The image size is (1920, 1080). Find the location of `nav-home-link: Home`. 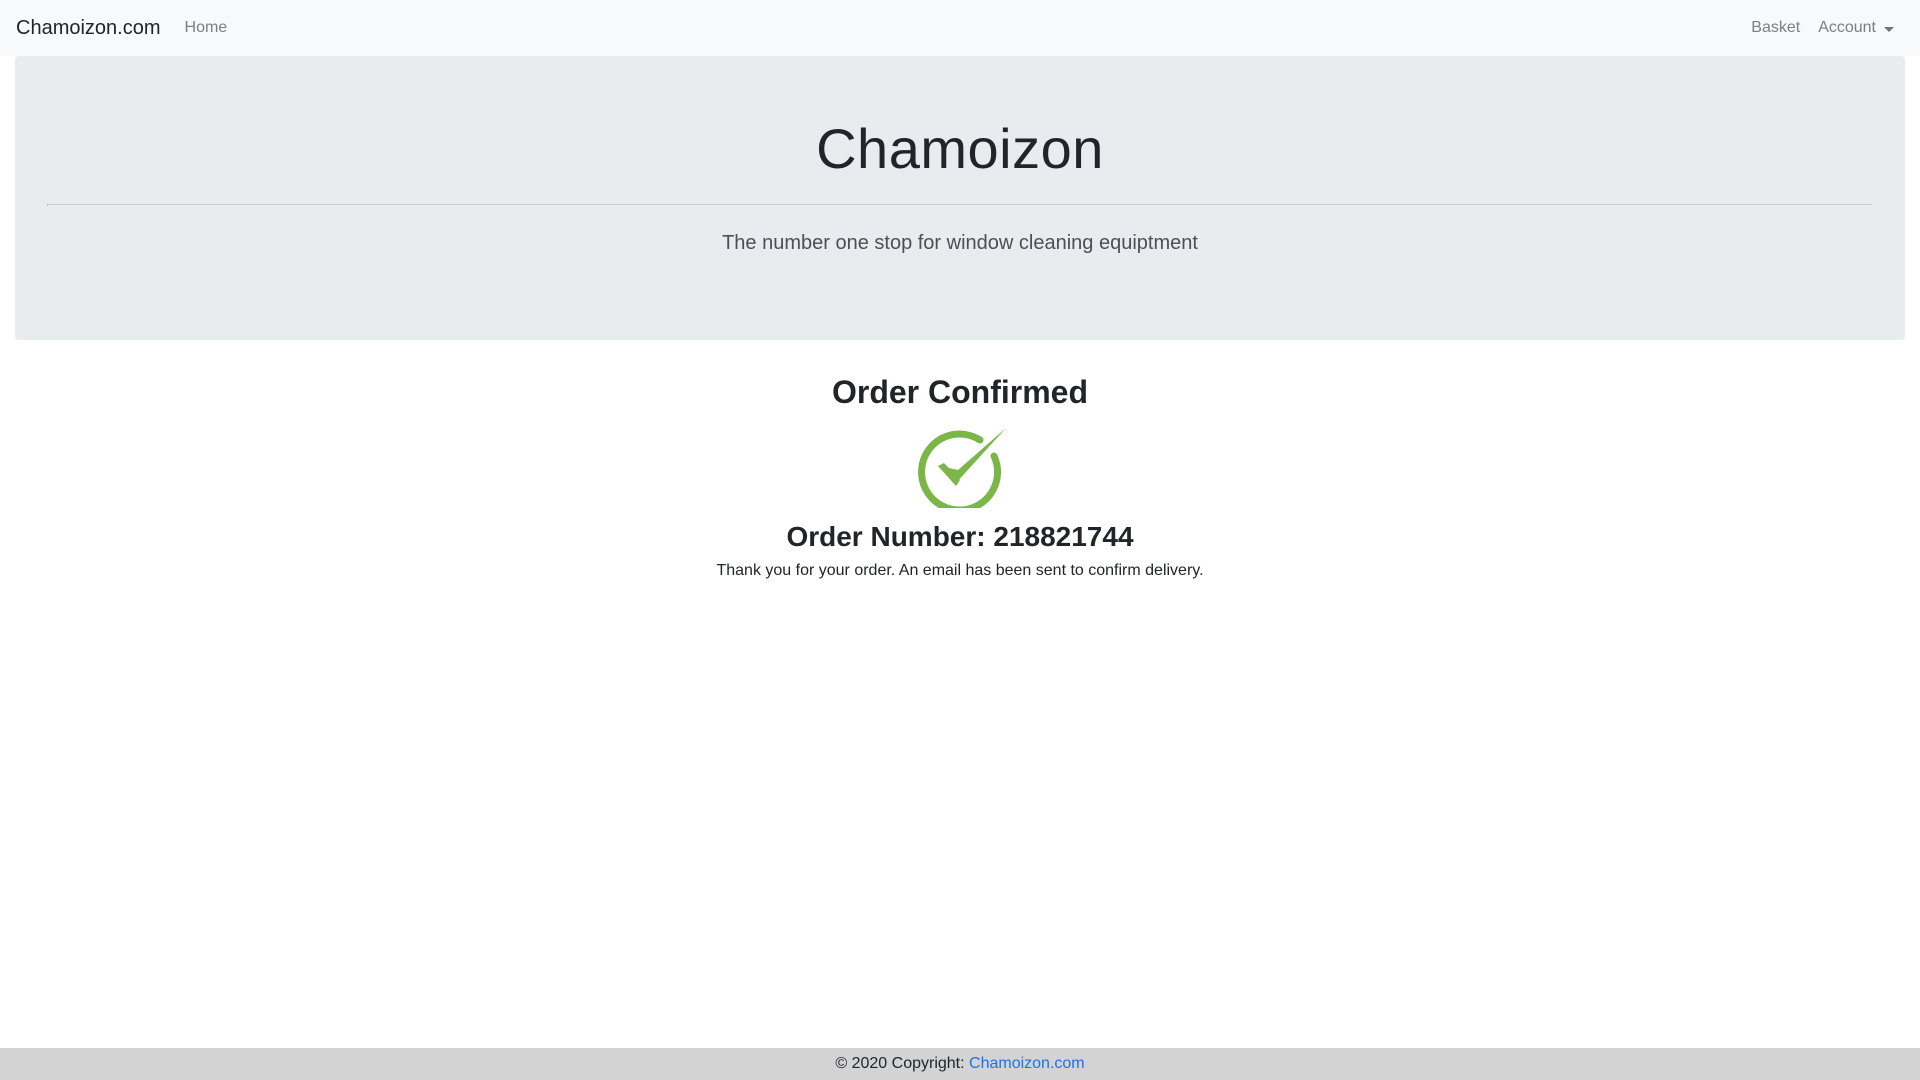

nav-home-link: Home is located at coordinates (206, 28).